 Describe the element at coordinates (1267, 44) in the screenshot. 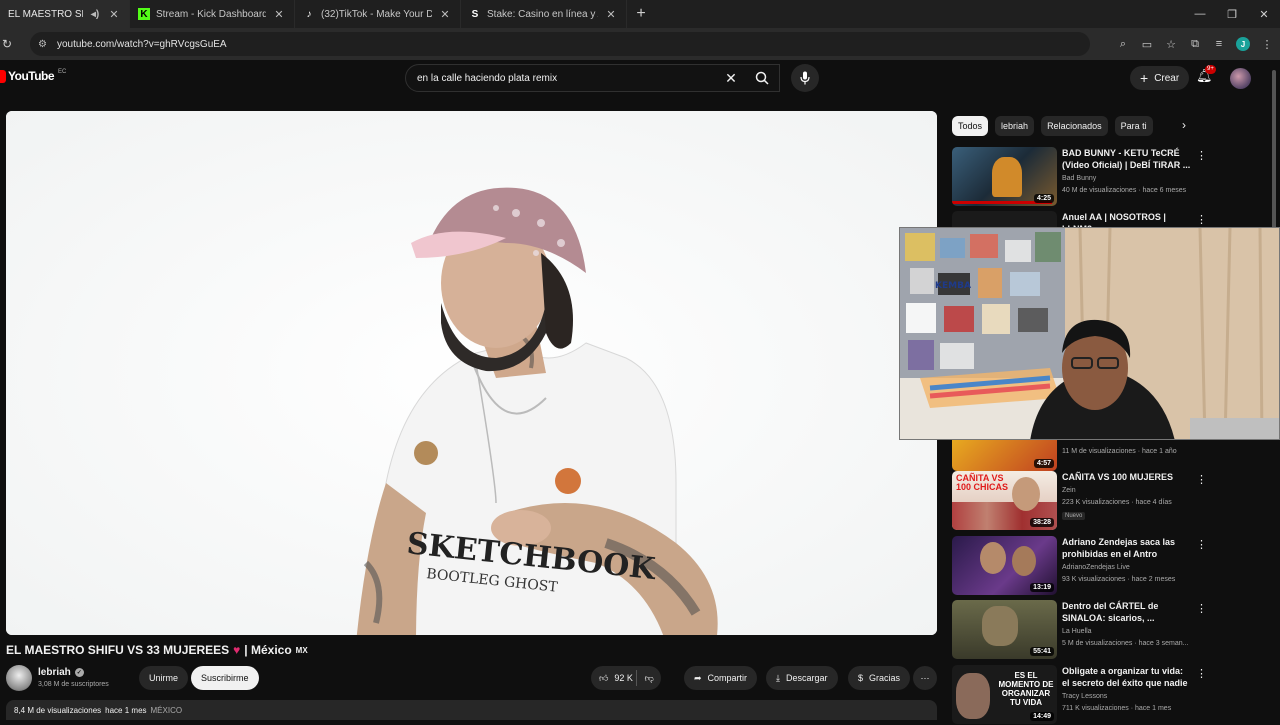

I see `browser-menu-icon: ⋮` at that location.